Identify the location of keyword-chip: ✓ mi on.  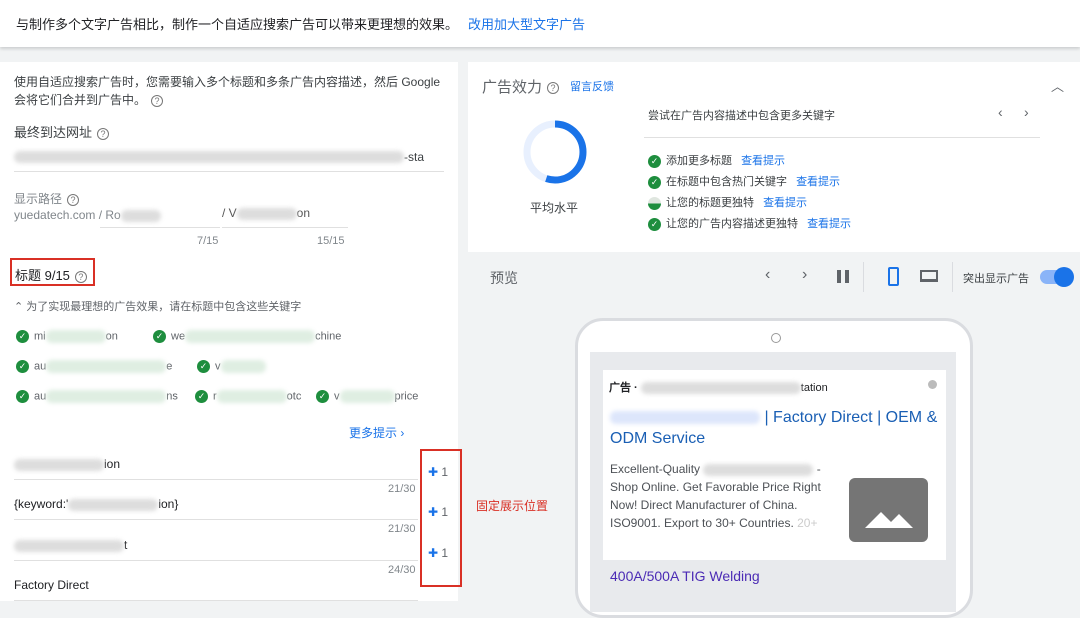
(67, 336).